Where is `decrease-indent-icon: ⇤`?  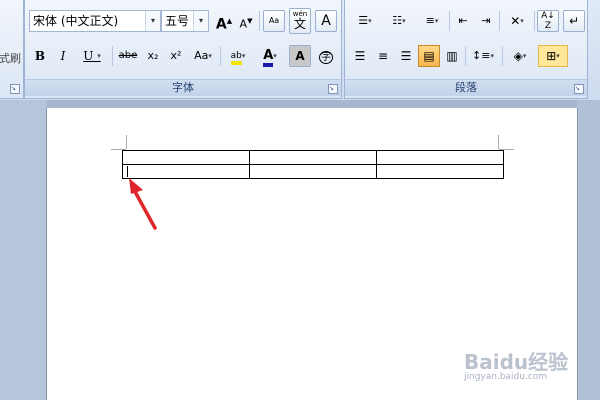 decrease-indent-icon: ⇤ is located at coordinates (463, 20).